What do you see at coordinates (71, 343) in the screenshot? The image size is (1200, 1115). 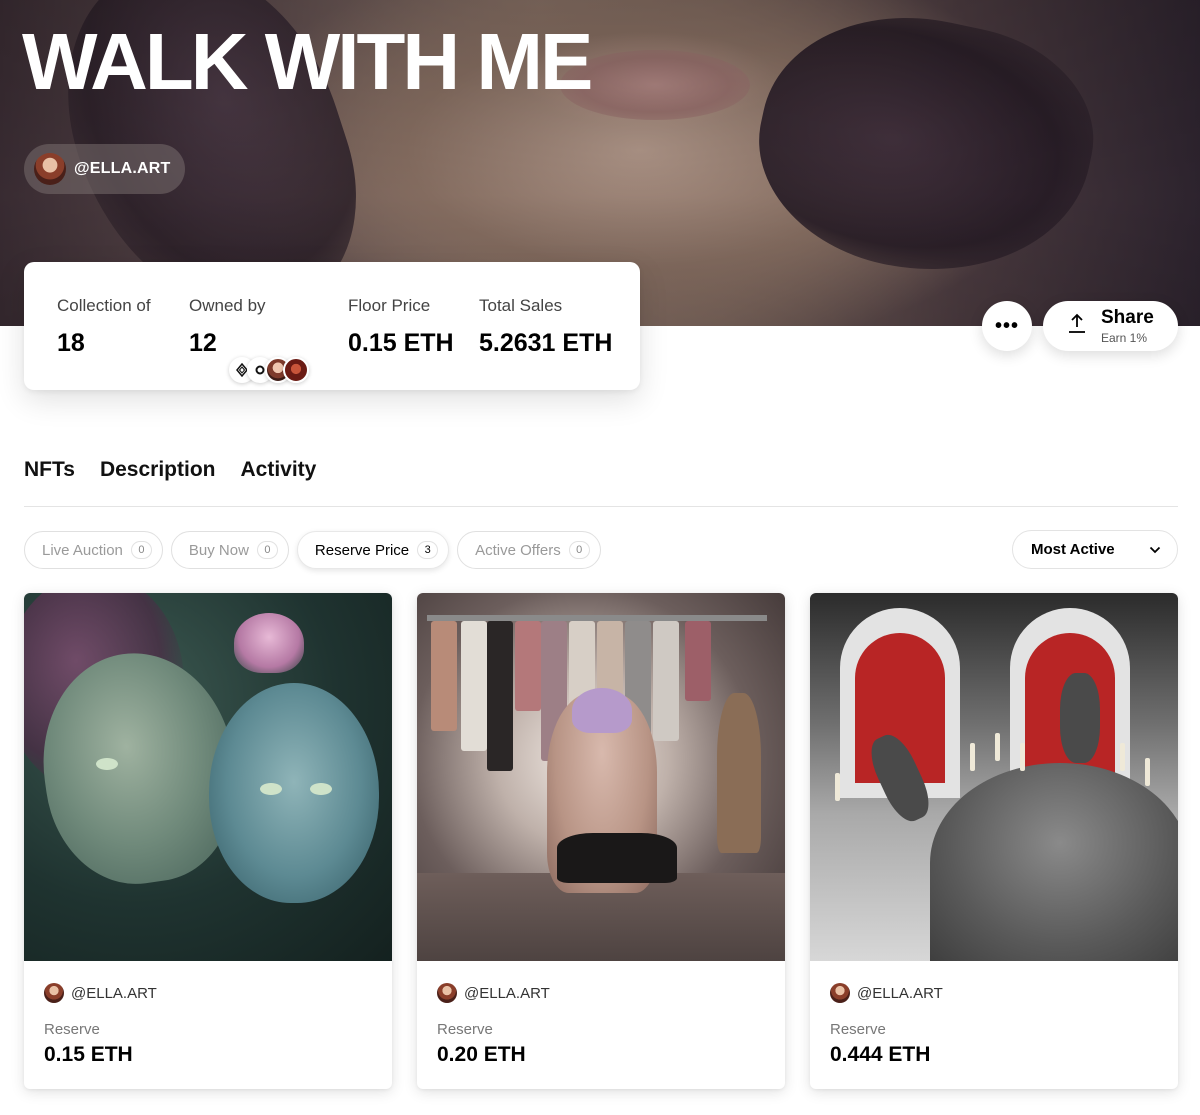 I see `stat-value: 18` at bounding box center [71, 343].